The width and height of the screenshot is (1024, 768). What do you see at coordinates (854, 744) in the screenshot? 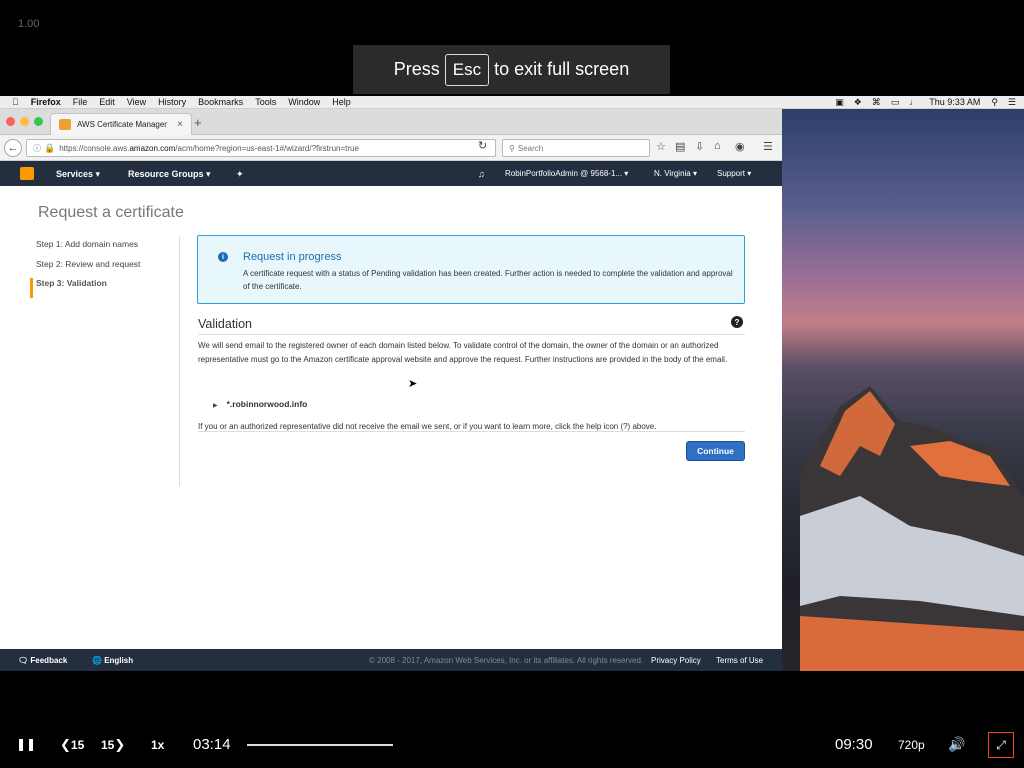
I see `duration: 09:30` at bounding box center [854, 744].